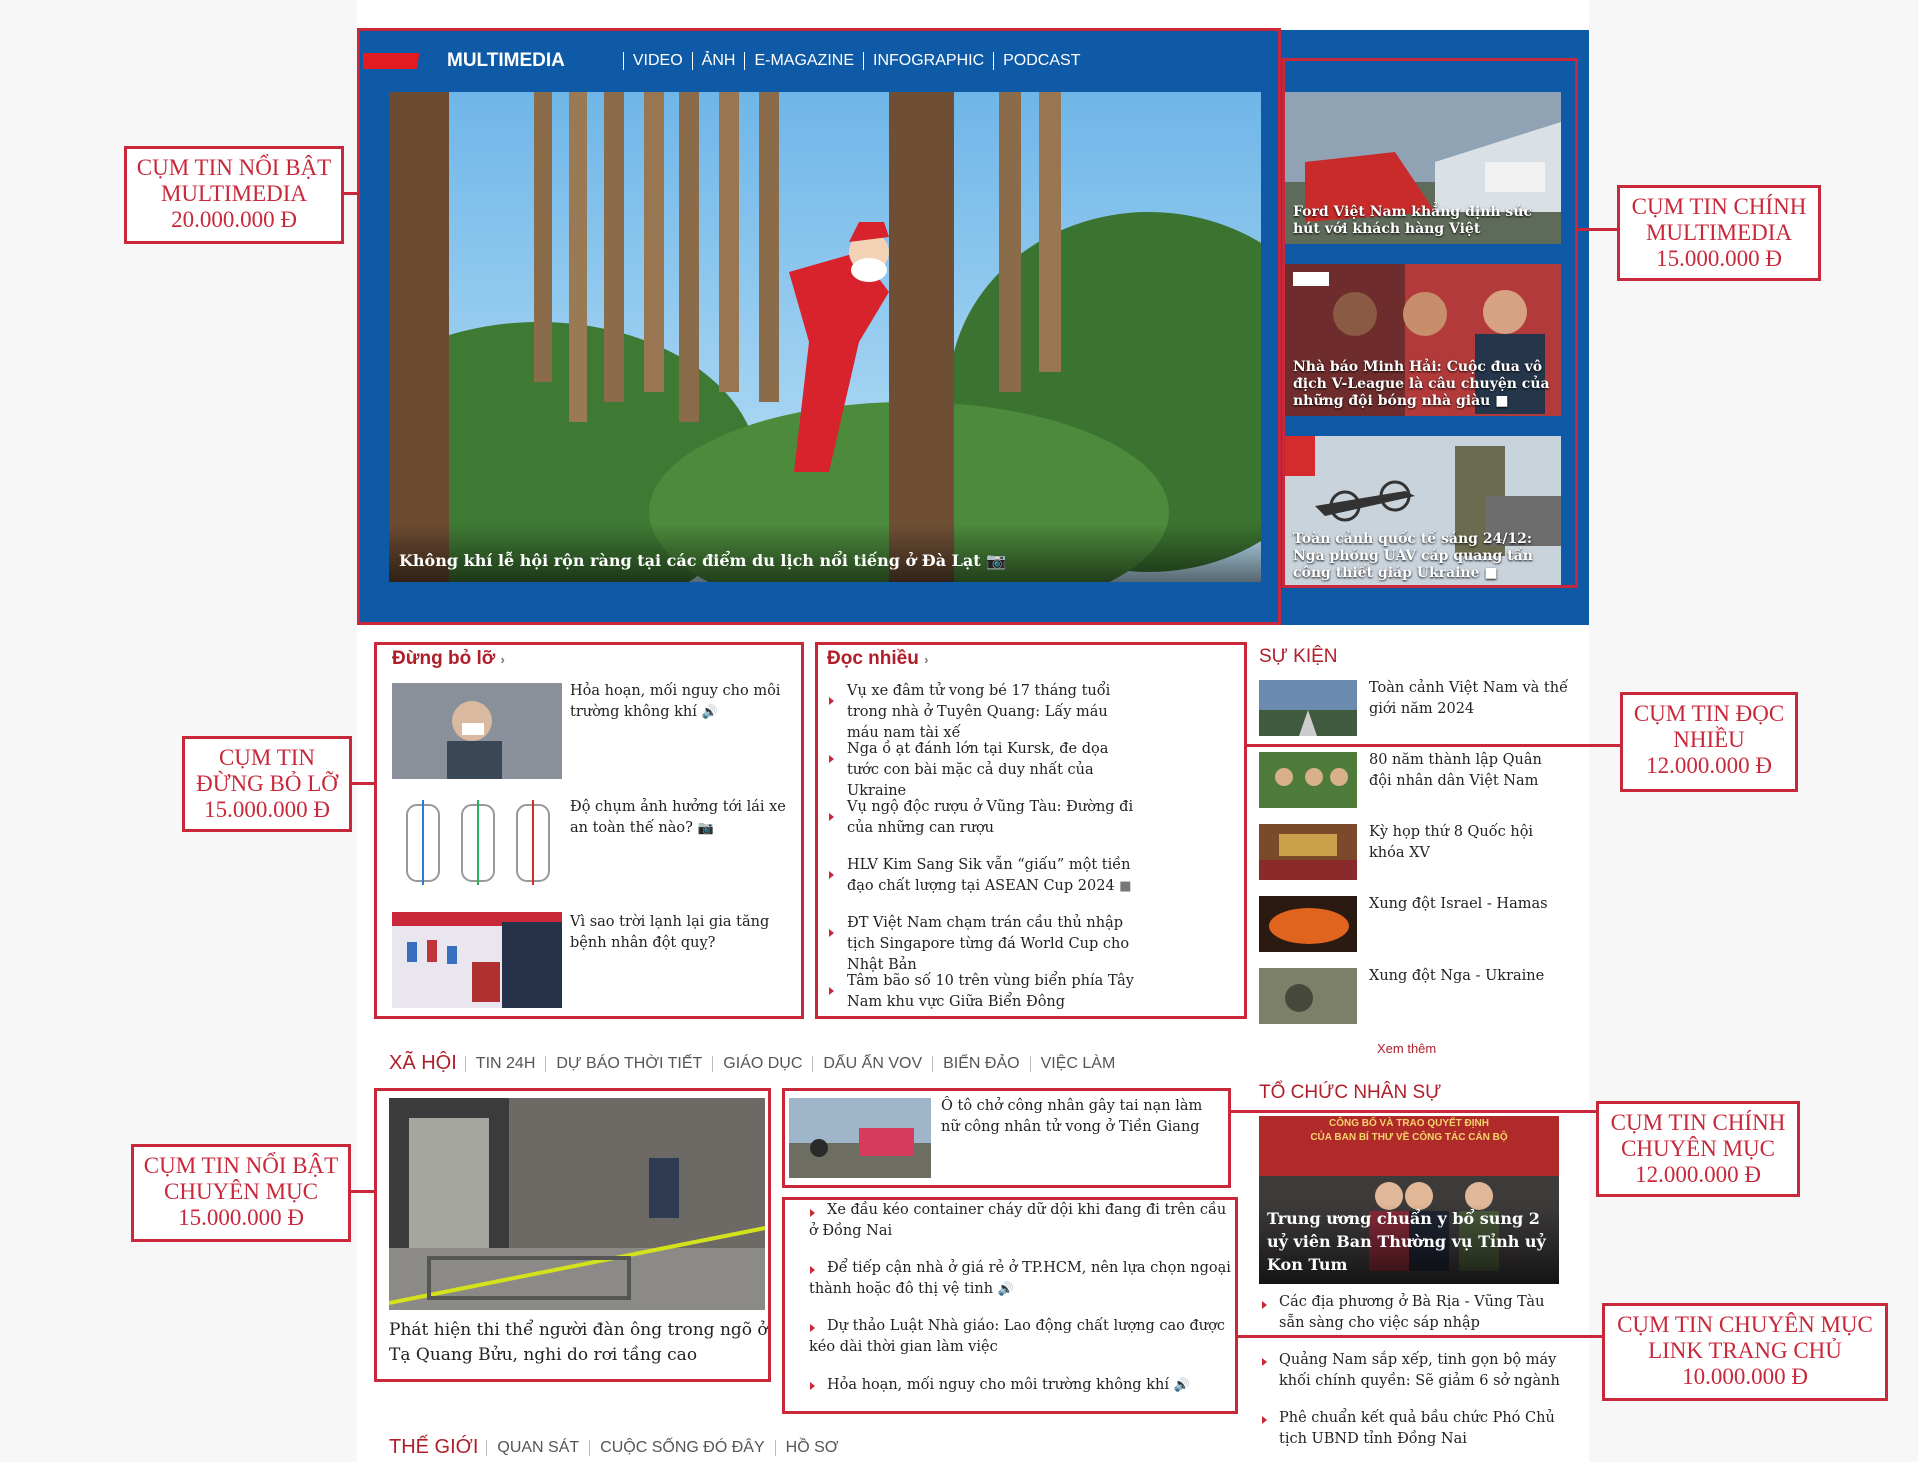 The image size is (1918, 1462). What do you see at coordinates (1469, 843) in the screenshot?
I see `su-kien-item: Kỳ họp thứ 8 Quốc hội khóa XV` at bounding box center [1469, 843].